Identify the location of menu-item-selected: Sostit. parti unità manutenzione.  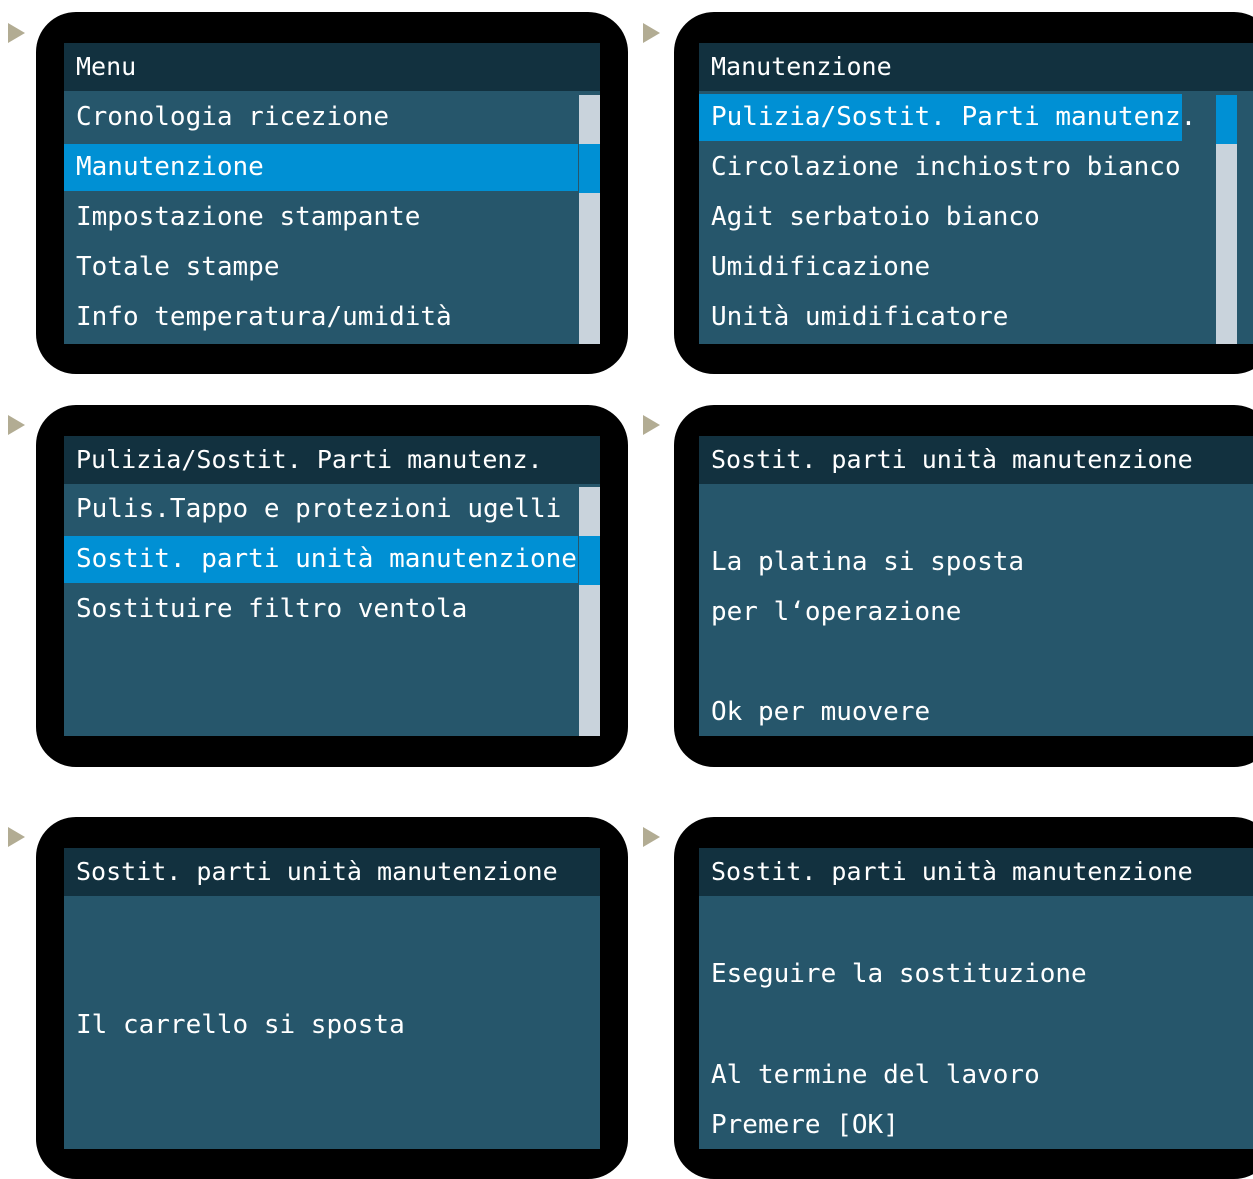
(321, 559).